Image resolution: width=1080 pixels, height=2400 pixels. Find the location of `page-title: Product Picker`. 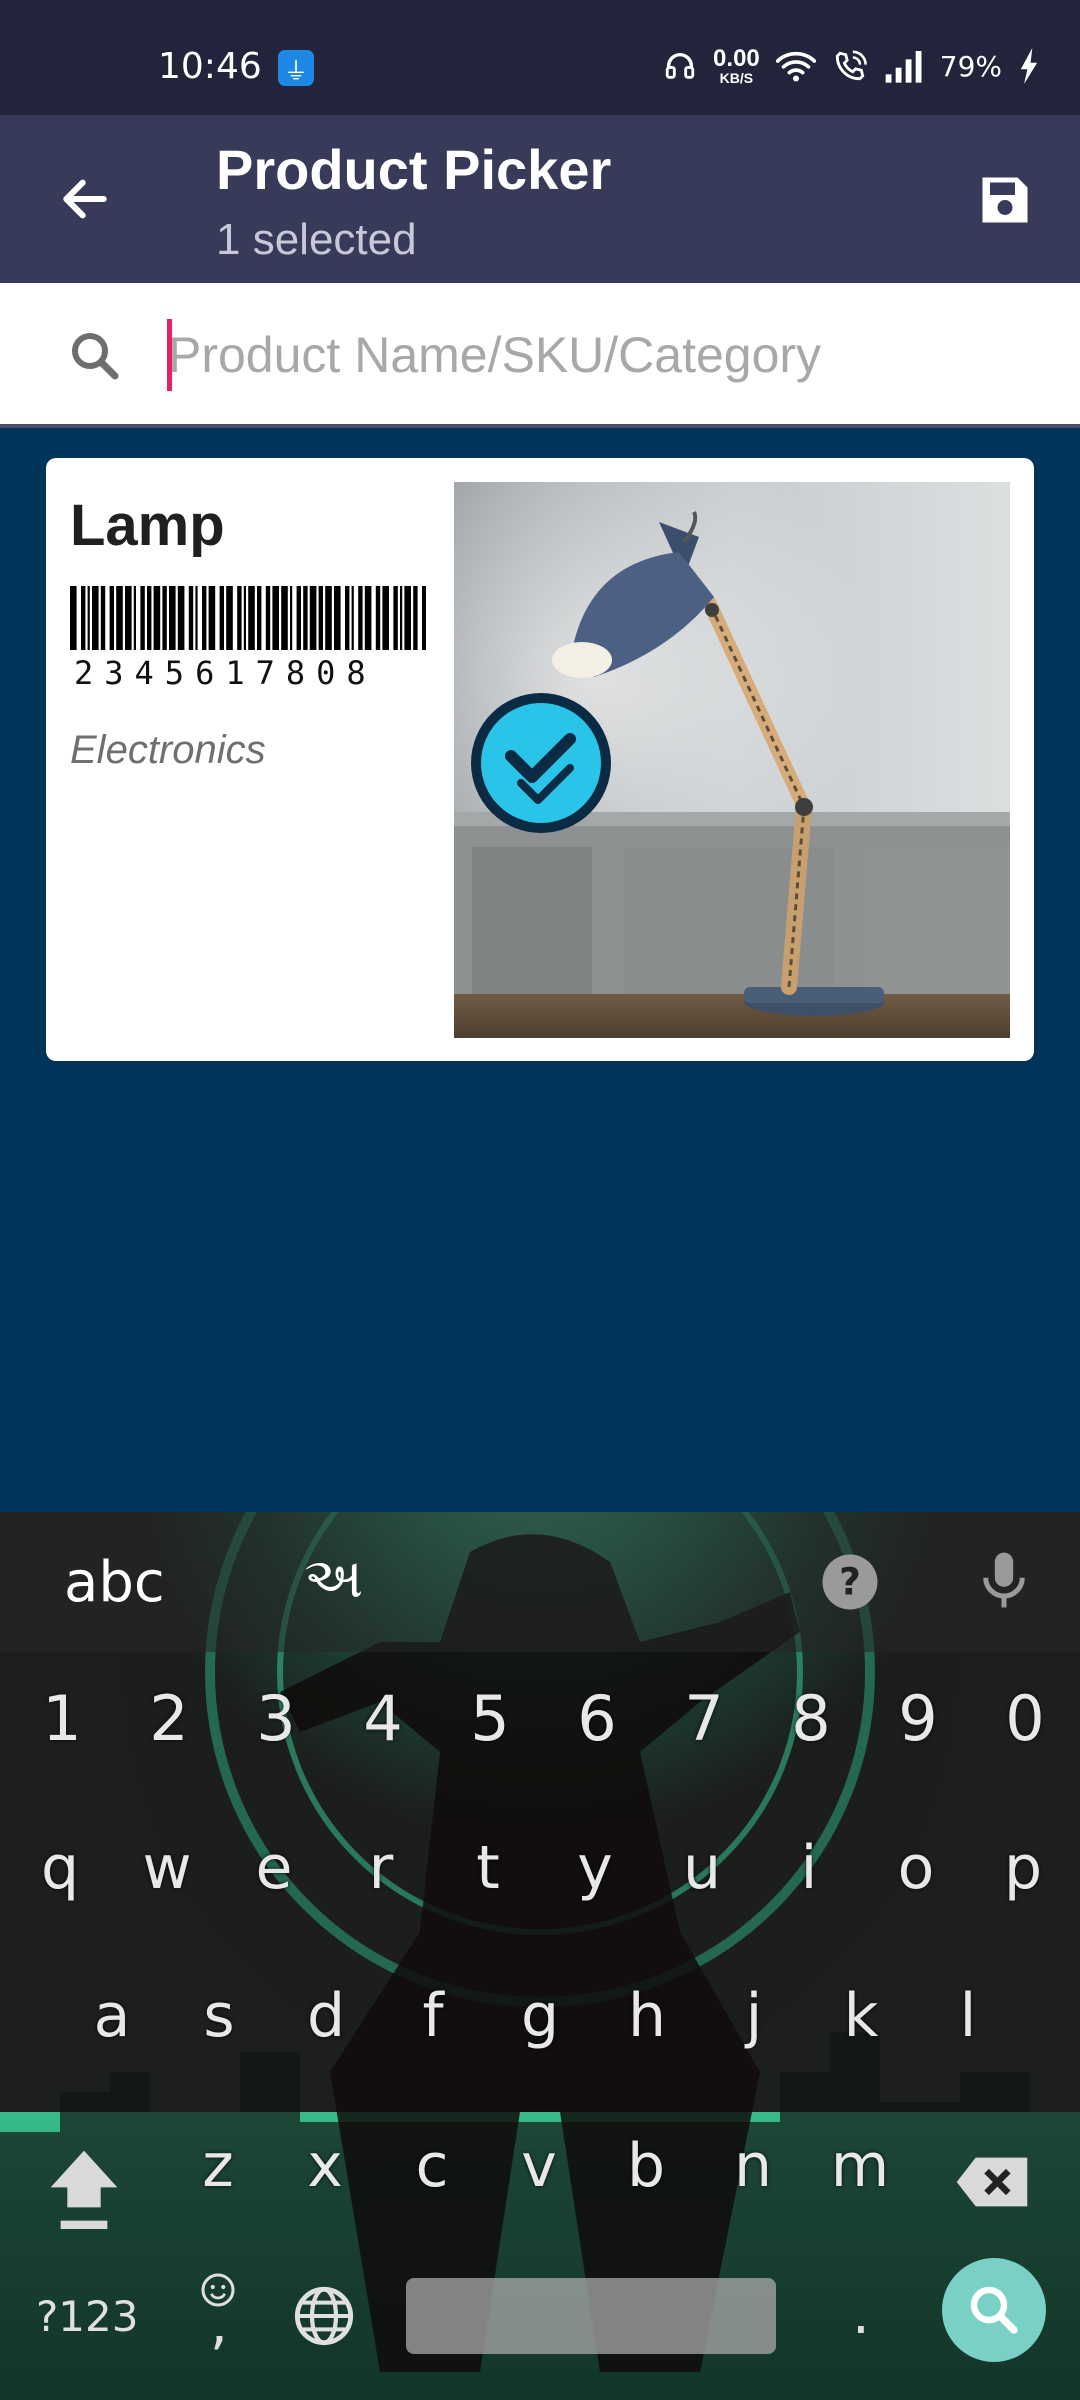

page-title: Product Picker is located at coordinates (414, 169).